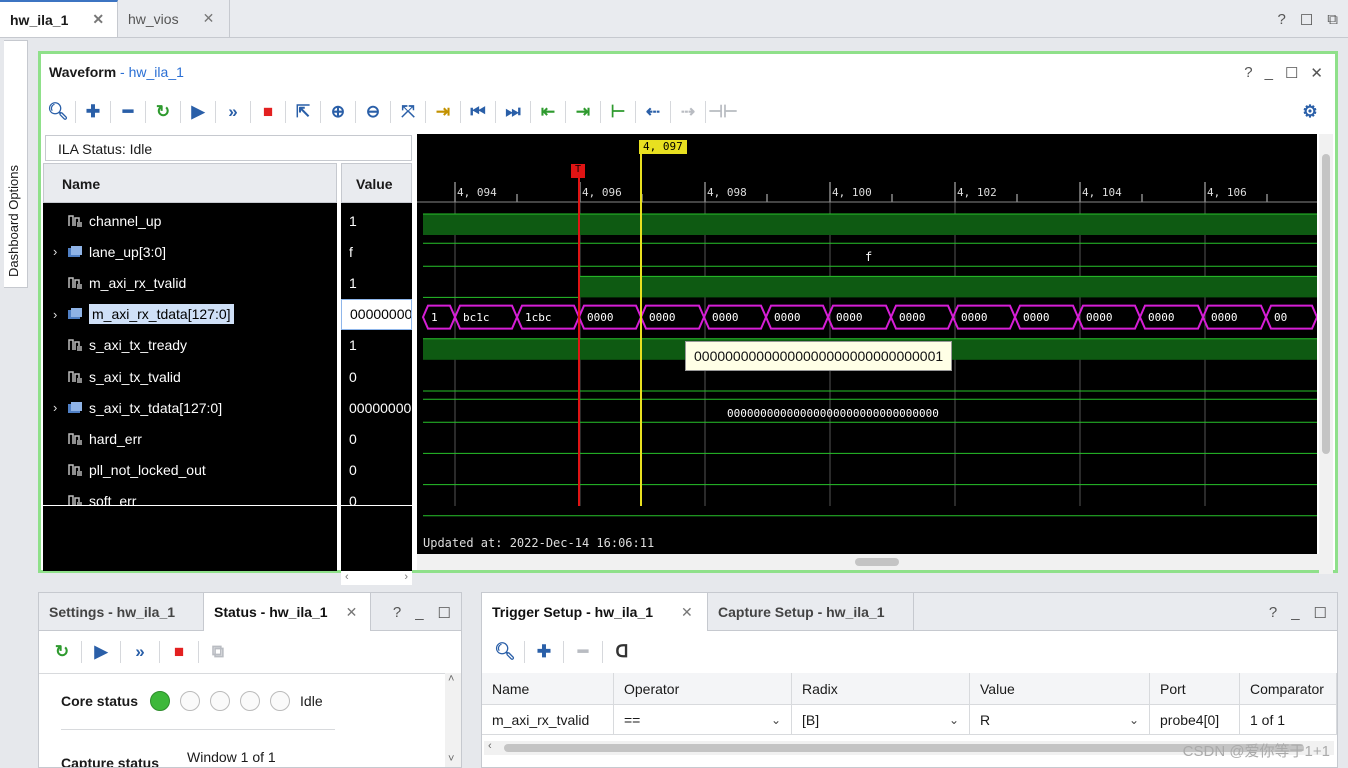 Image resolution: width=1348 pixels, height=768 pixels. I want to click on scroll-right-icon: ›, so click(406, 577).